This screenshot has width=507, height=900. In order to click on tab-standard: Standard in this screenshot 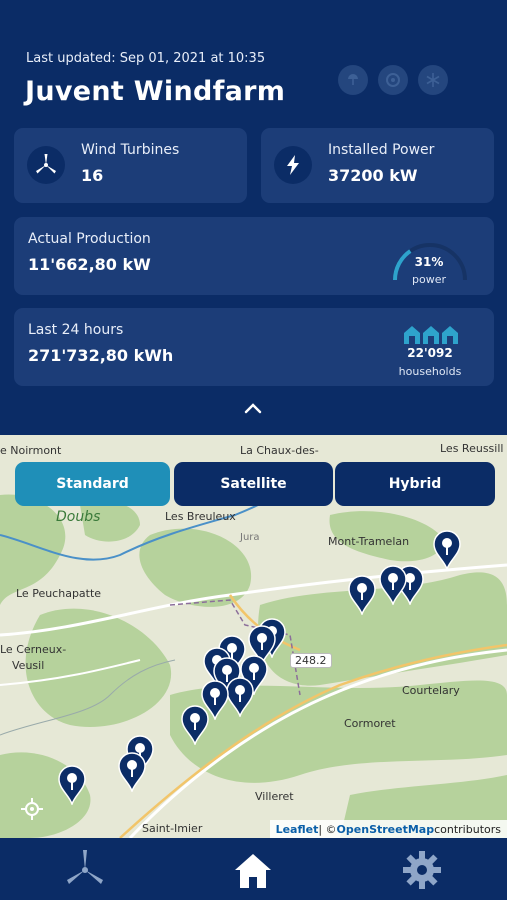, I will do `click(92, 484)`.